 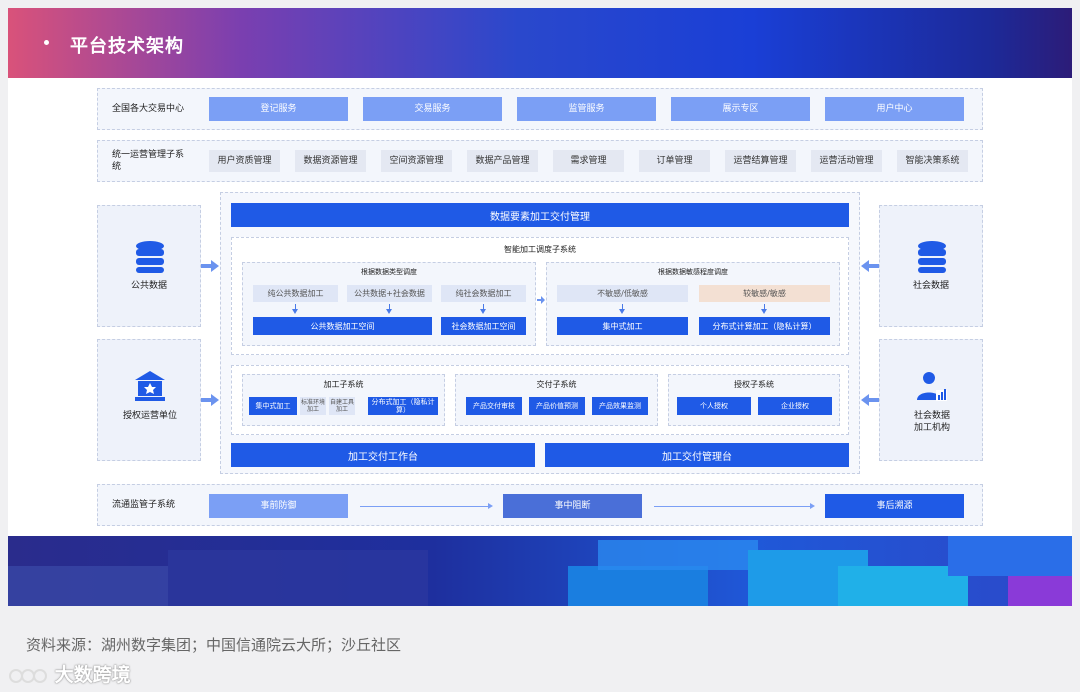 What do you see at coordinates (313, 406) in the screenshot?
I see `processing-item: 标准环境加工` at bounding box center [313, 406].